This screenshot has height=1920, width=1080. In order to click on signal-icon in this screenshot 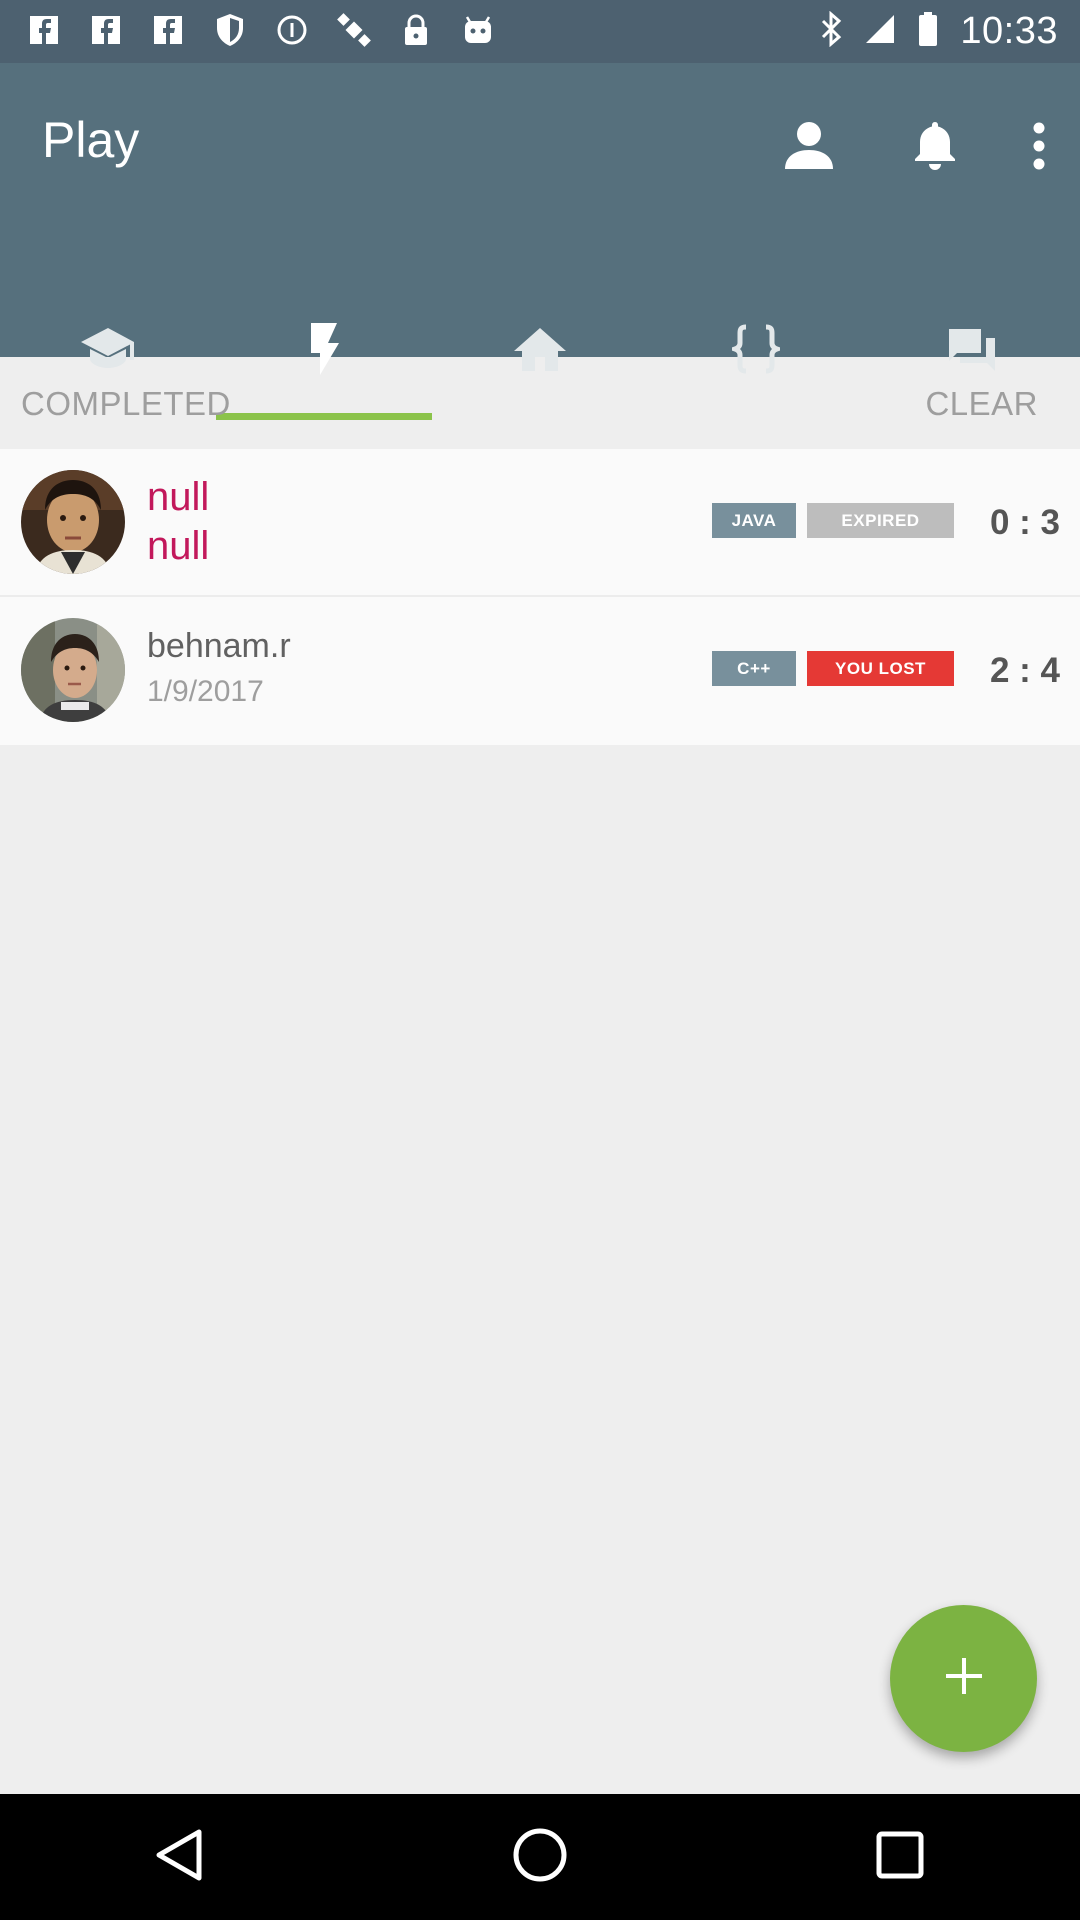, I will do `click(880, 31)`.